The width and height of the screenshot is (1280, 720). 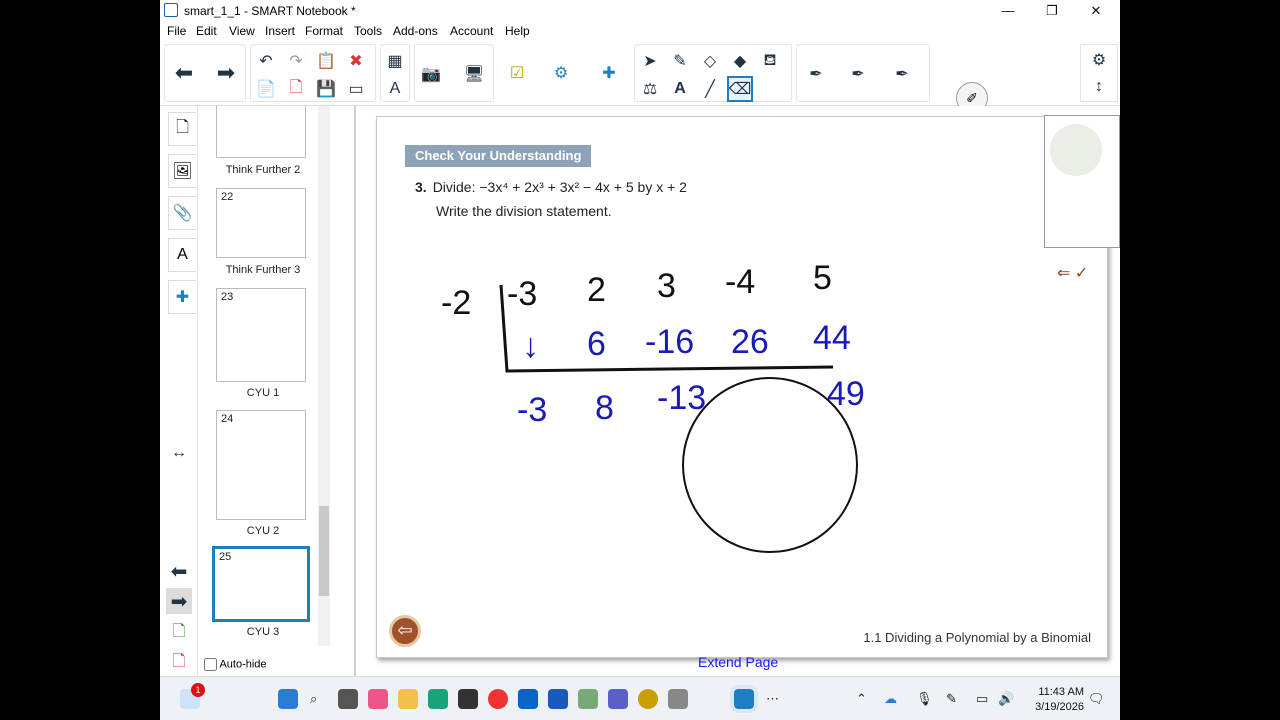 I want to click on sidebar-tabs: 🗋 🖼 📎 A ✚ ↔ ⬅ ➡ 🗋 🗋, so click(x=179, y=391).